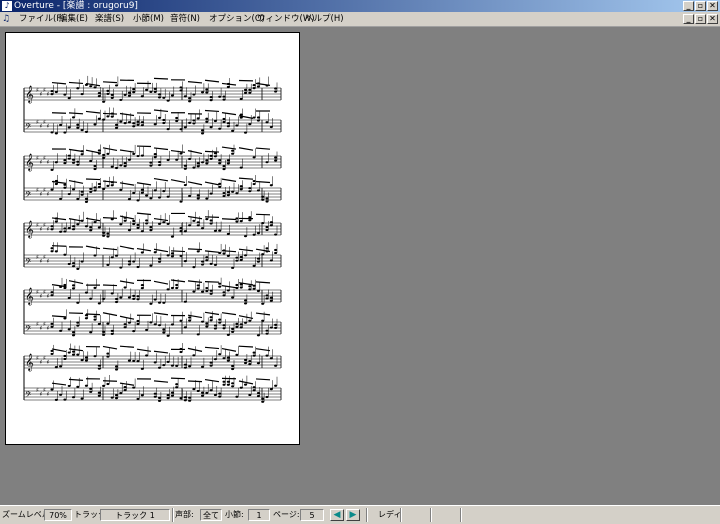 Image resolution: width=720 pixels, height=524 pixels. What do you see at coordinates (135, 515) in the screenshot?
I see `track-field: トラック 1` at bounding box center [135, 515].